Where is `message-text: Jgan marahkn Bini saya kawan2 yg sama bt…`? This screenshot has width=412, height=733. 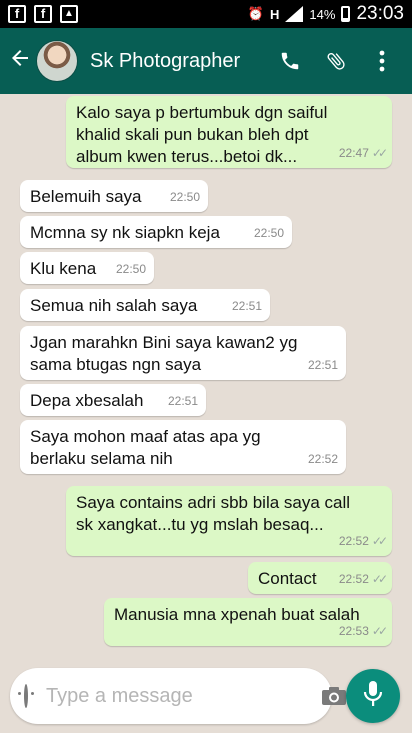 message-text: Jgan marahkn Bini saya kawan2 yg sama bt… is located at coordinates (164, 353).